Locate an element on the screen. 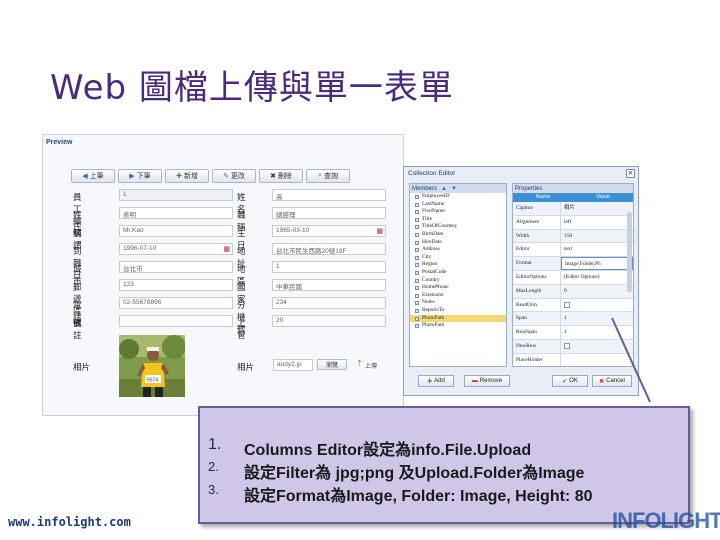  member-item: Notes is located at coordinates (458, 303).